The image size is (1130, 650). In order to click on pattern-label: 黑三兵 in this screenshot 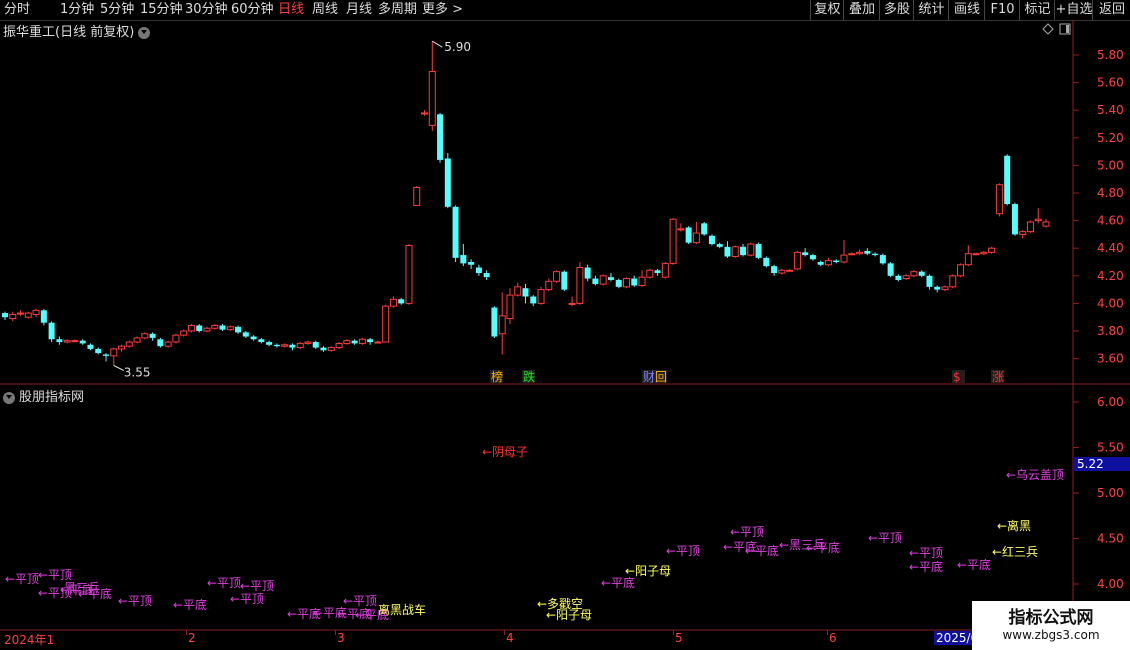, I will do `click(82, 588)`.